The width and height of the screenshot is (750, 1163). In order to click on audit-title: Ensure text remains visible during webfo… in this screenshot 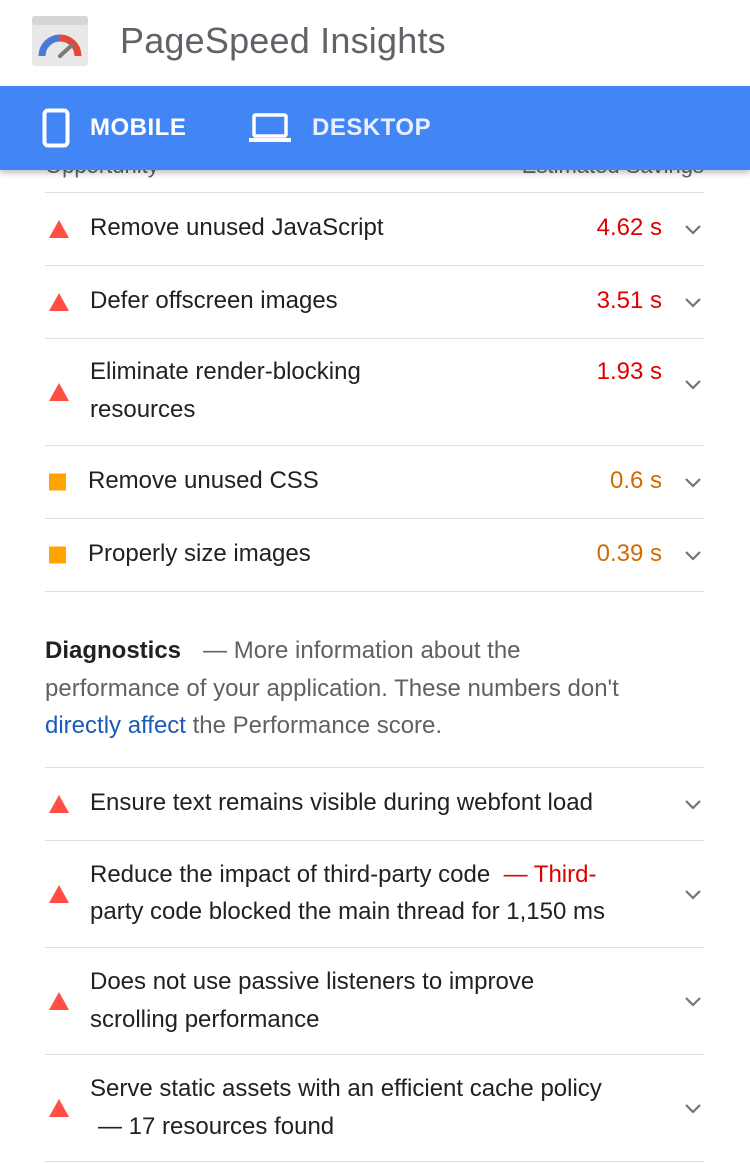, I will do `click(341, 802)`.